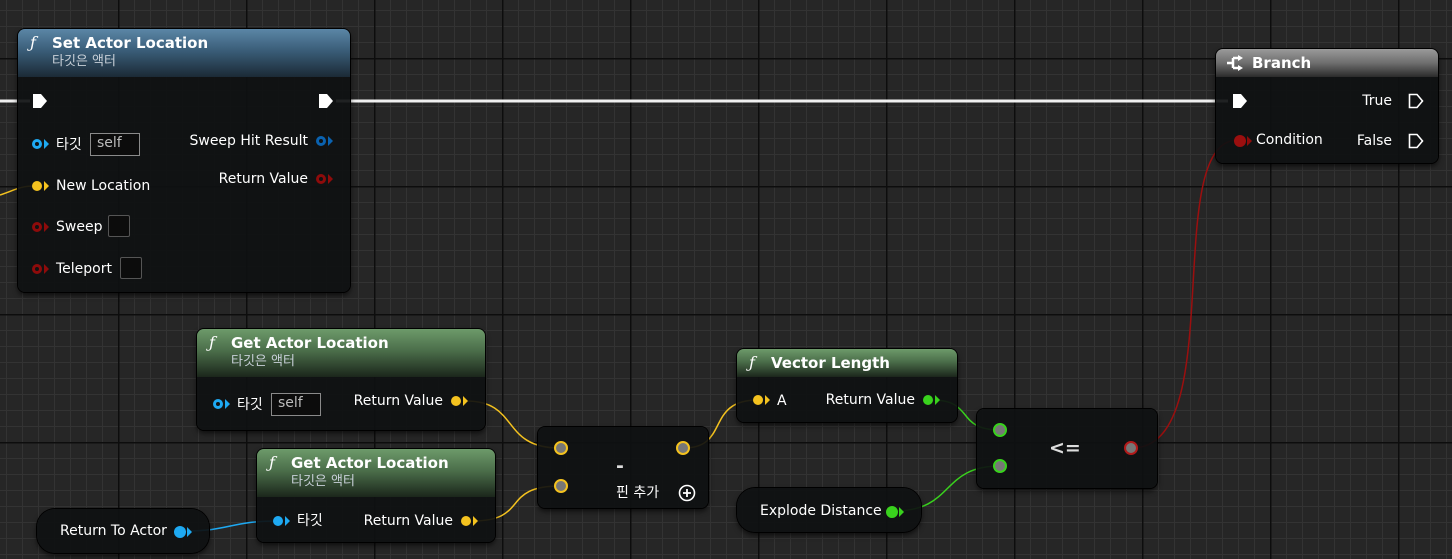  I want to click on a-label: A, so click(782, 401).